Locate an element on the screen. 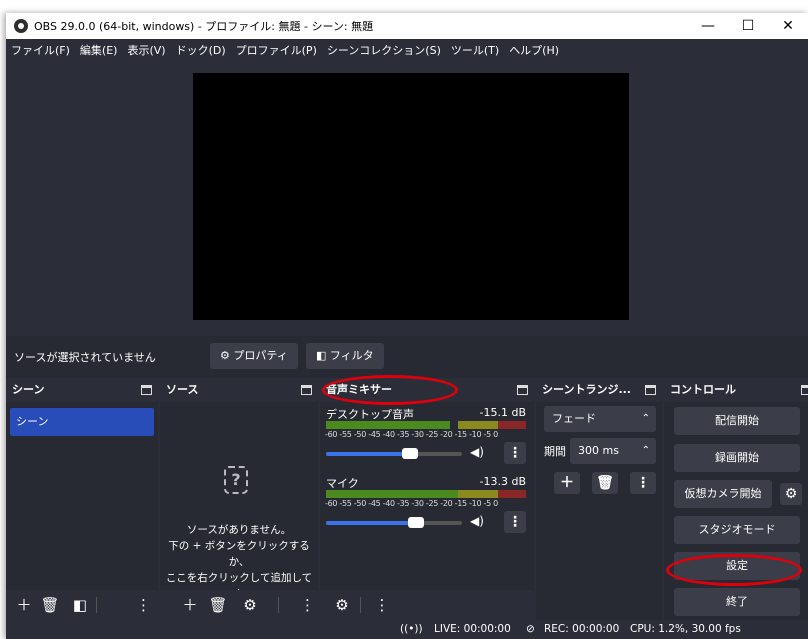  menu-profile: プロファイル(P) is located at coordinates (276, 51).